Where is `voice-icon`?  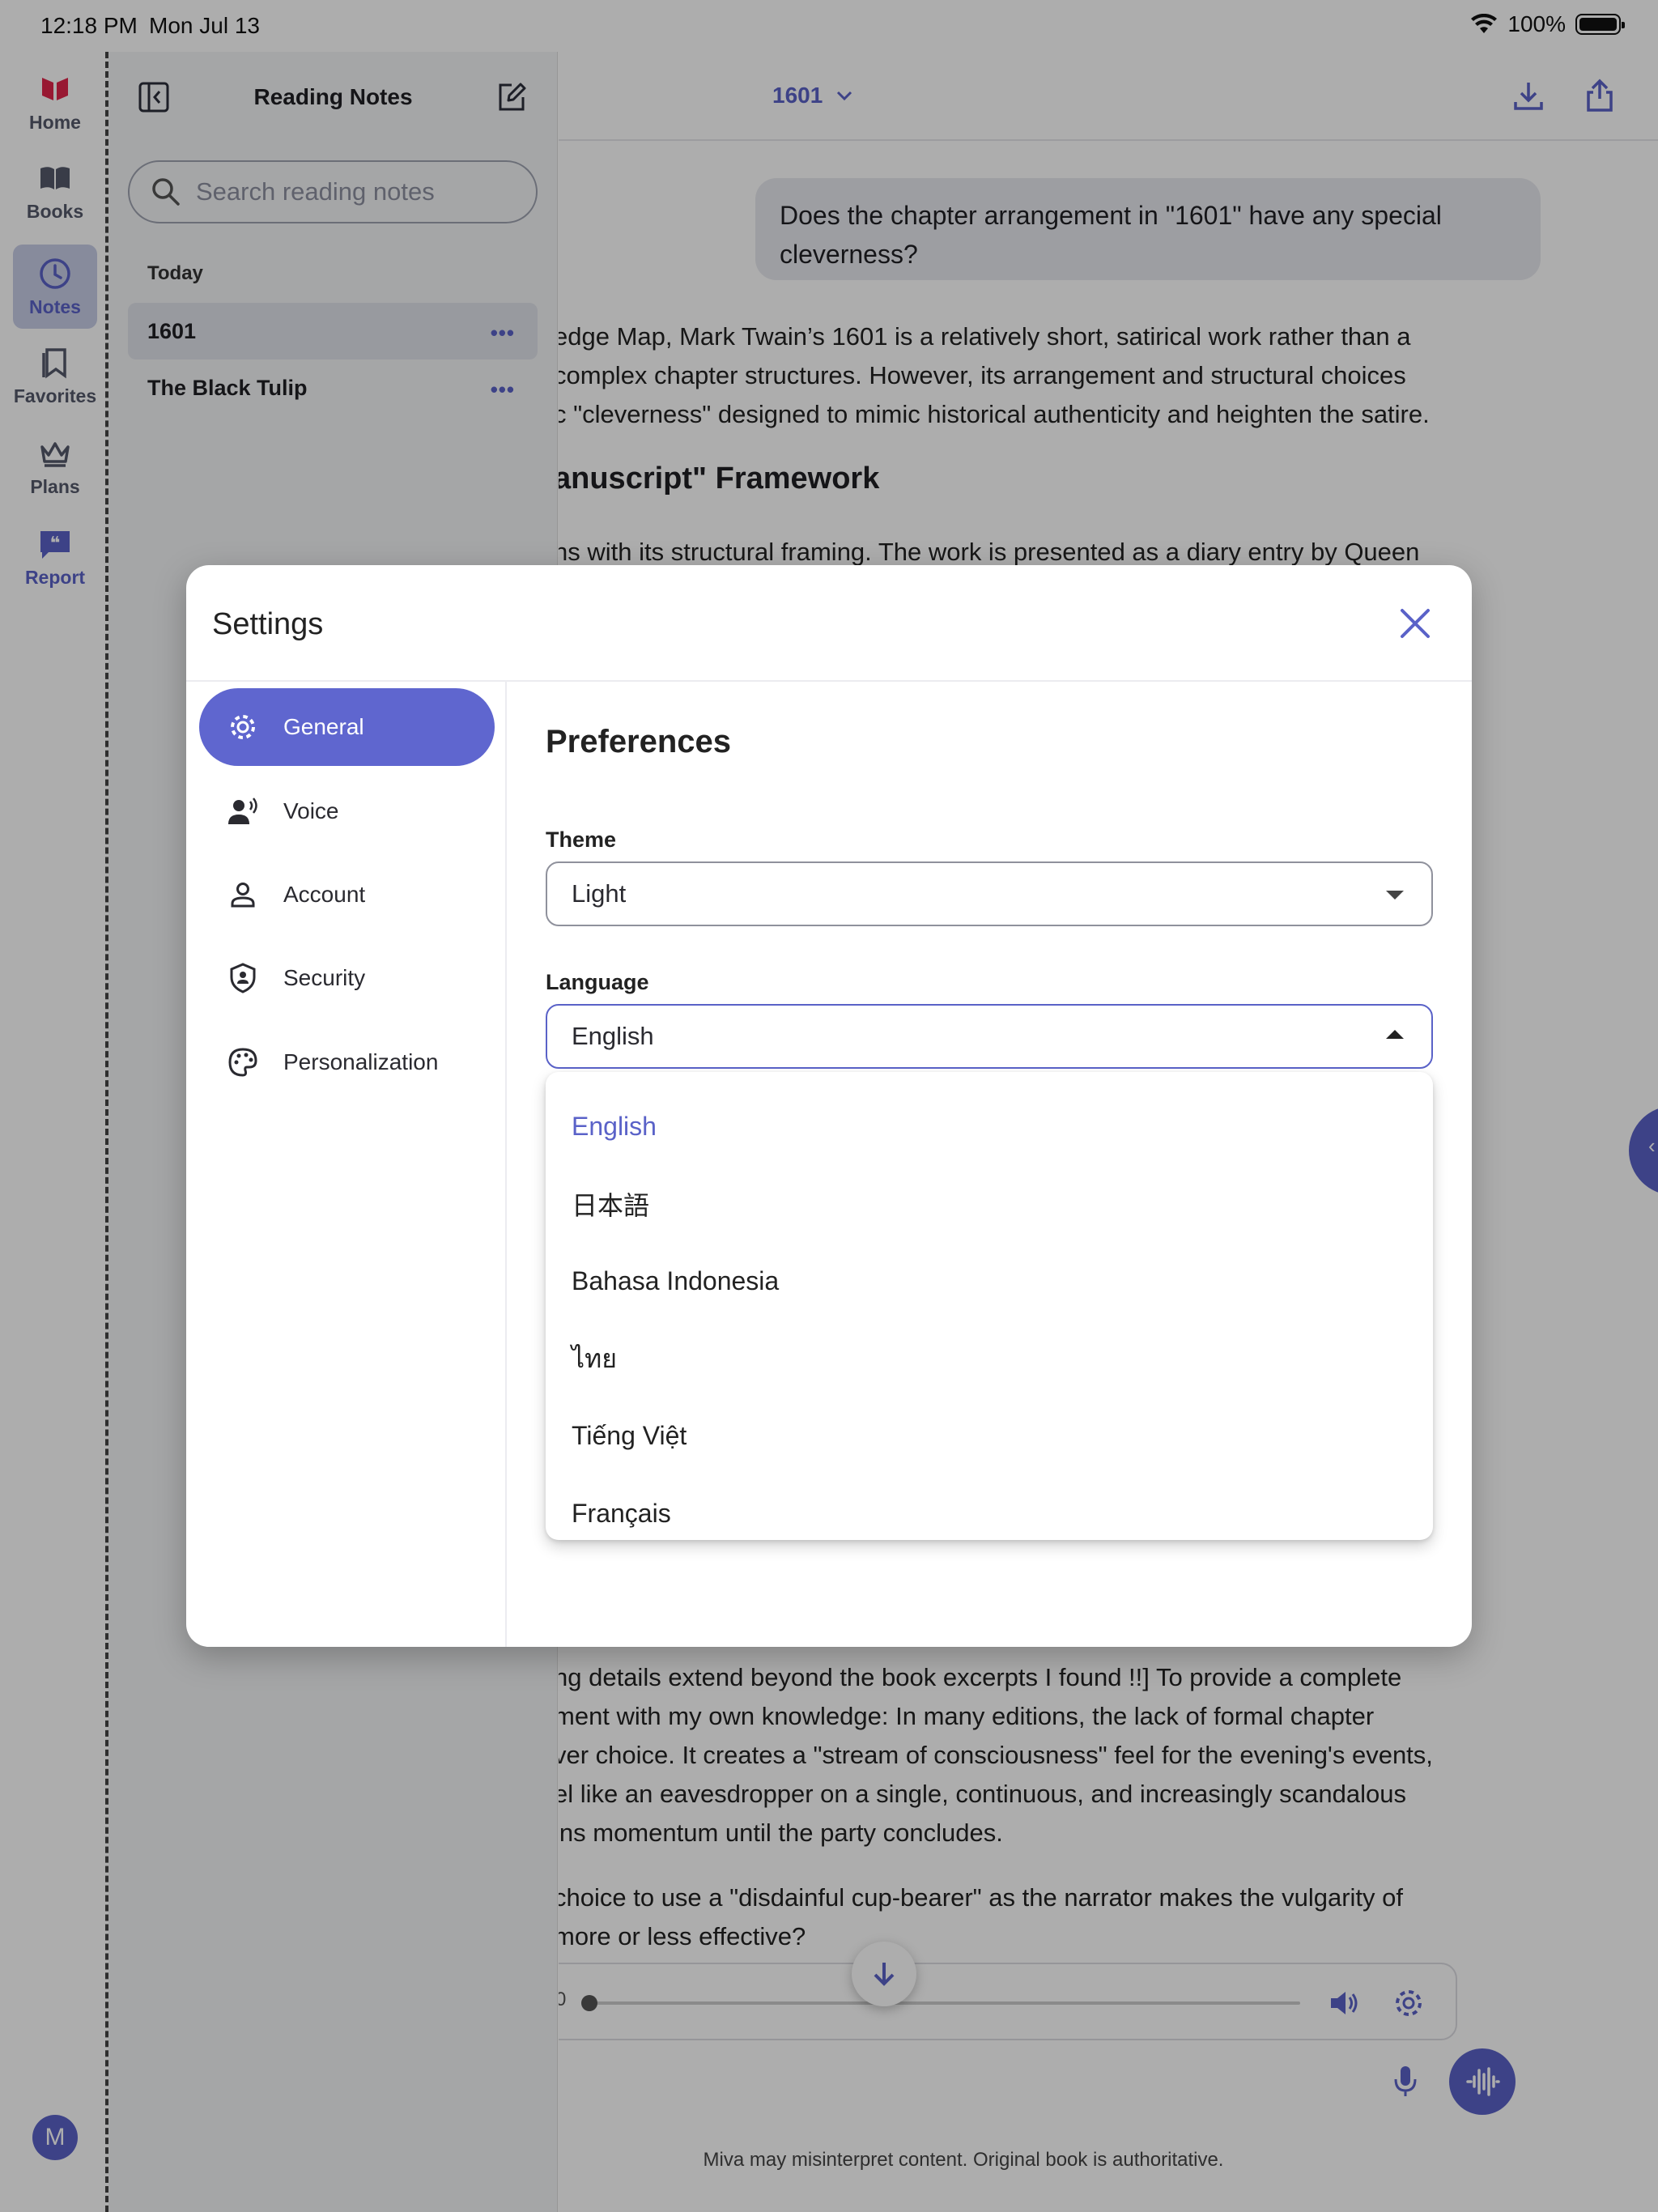
voice-icon is located at coordinates (242, 811).